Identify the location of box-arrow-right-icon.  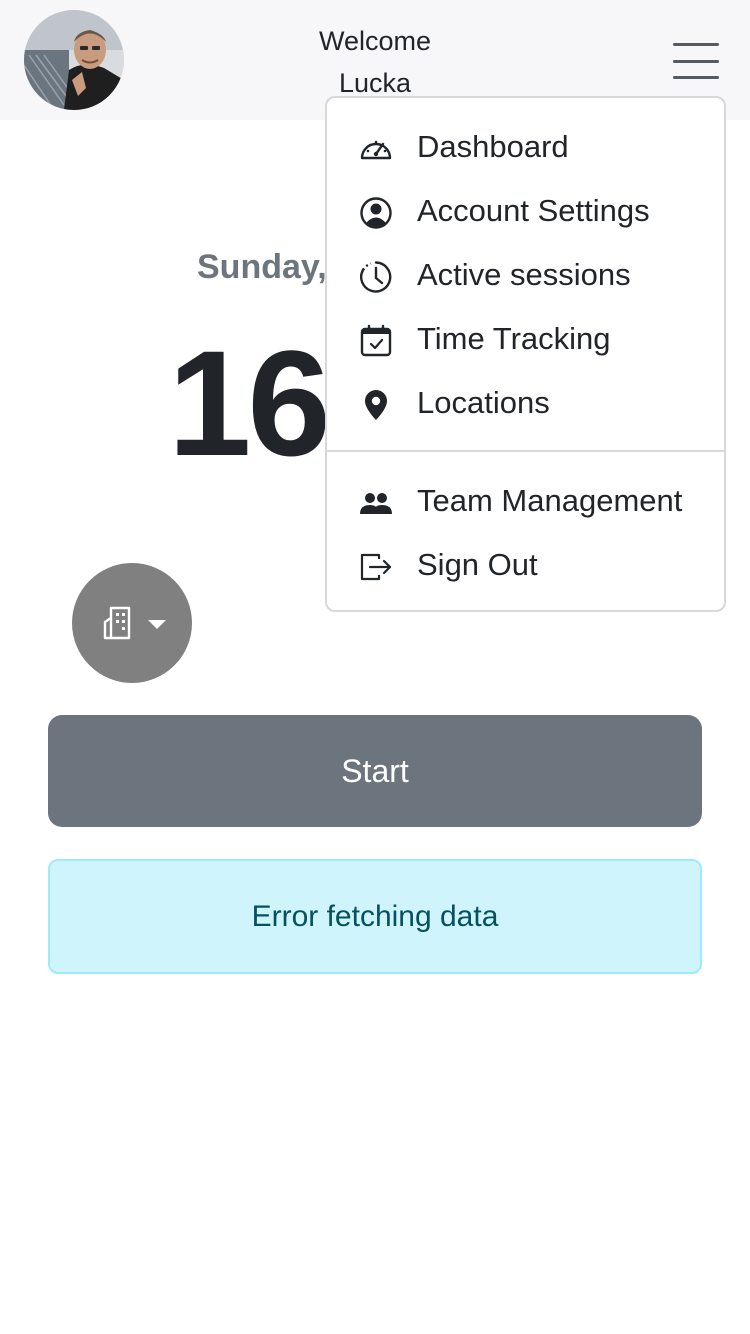
(376, 567).